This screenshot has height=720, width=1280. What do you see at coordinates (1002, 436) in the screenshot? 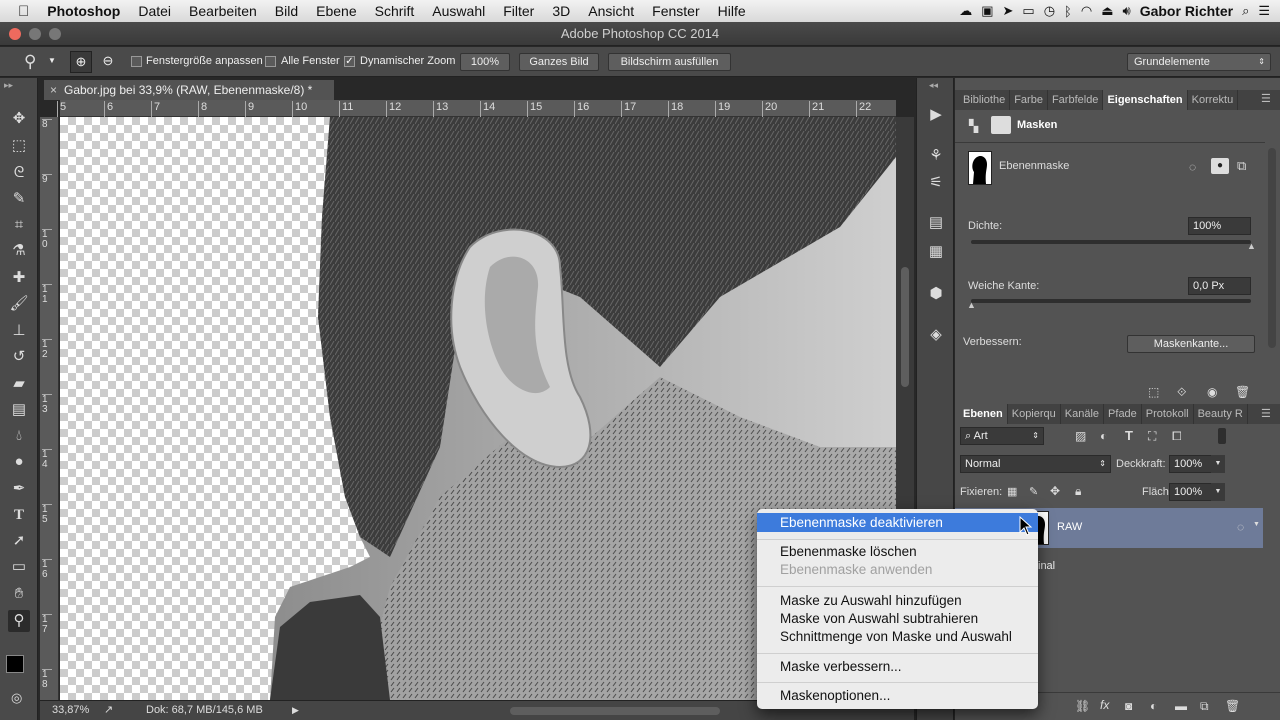
I see `layer-filter-select: ⌕ Art ⇕` at bounding box center [1002, 436].